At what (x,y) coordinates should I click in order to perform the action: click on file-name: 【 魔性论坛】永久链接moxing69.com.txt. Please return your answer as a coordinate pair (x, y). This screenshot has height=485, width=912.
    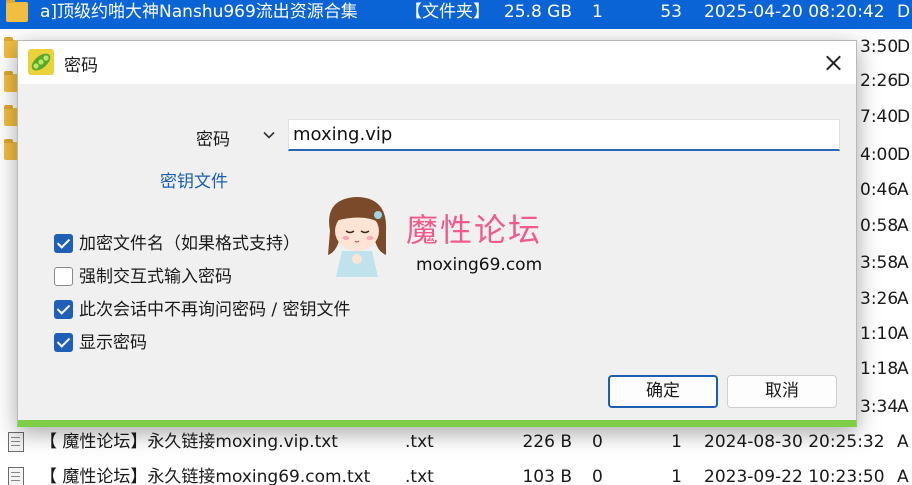
    Looking at the image, I should click on (205, 476).